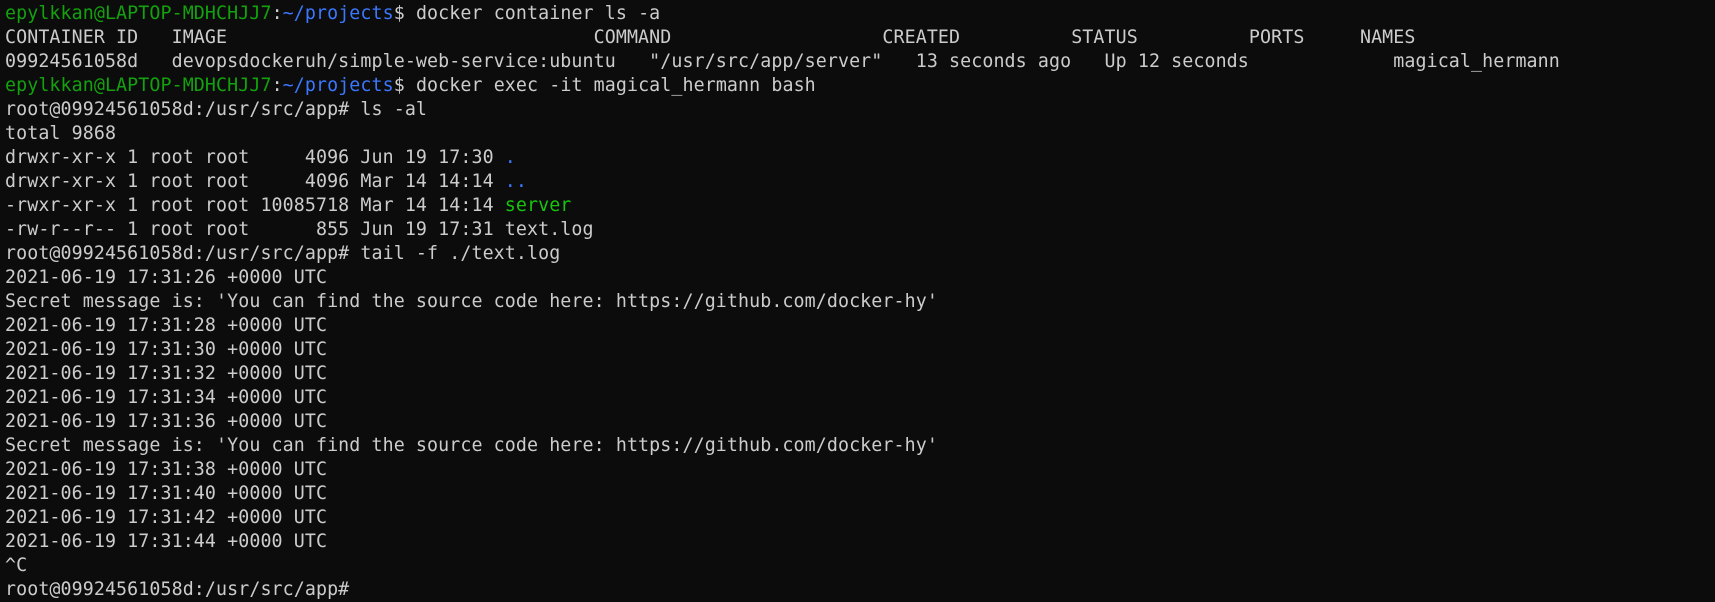  I want to click on log-line: 2021-06-19 17:31:26 +0000 UTC, so click(166, 277).